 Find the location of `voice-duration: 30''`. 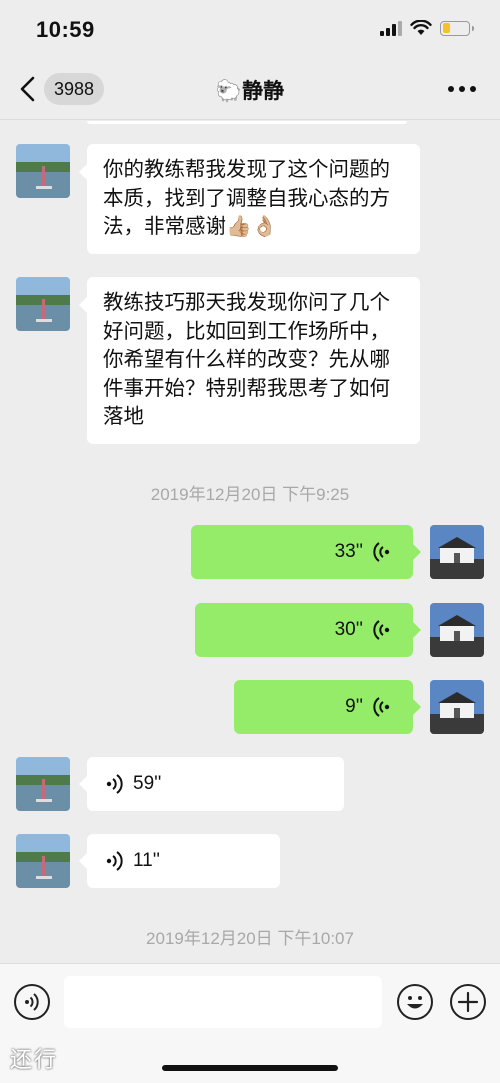

voice-duration: 30'' is located at coordinates (348, 629).